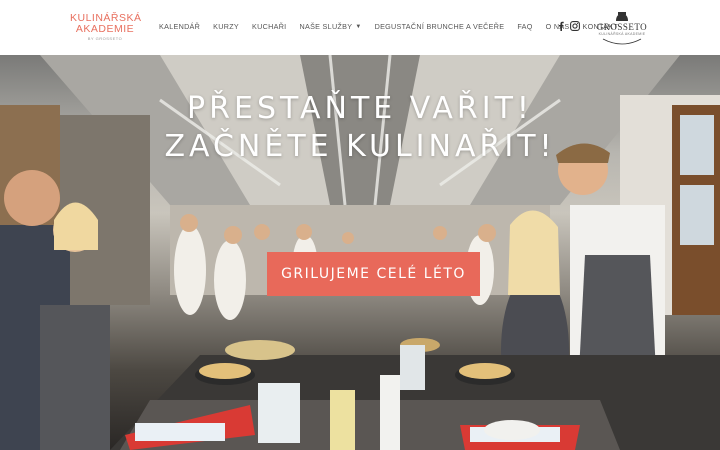  I want to click on nav-item-degustacni: DEGUSTAČNÍ BRUNCHE A VEČEŘE, so click(440, 26).